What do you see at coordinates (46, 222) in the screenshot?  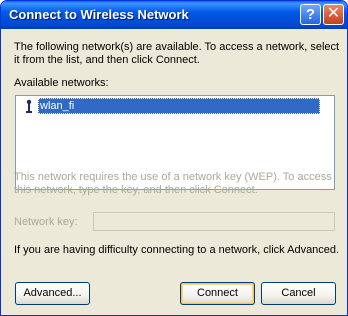 I see `network-key-label: Network key:` at bounding box center [46, 222].